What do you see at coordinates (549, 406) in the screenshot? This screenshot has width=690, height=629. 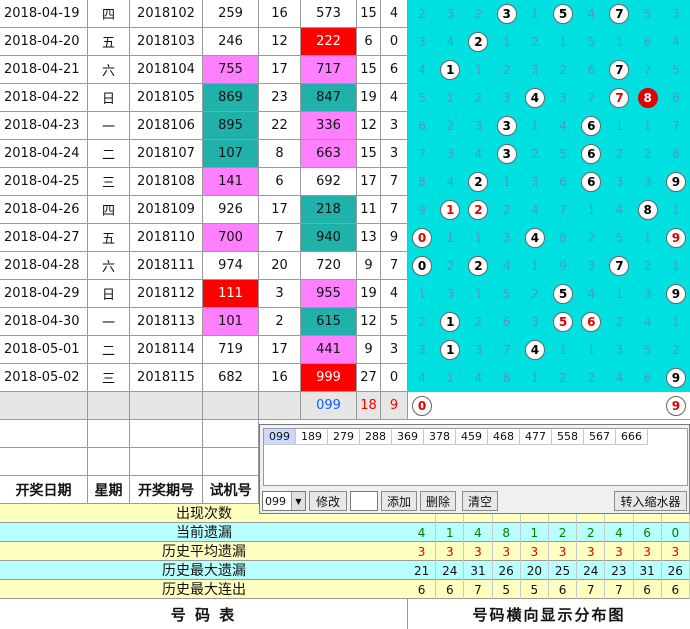 I see `pred-distribution: 0 9` at bounding box center [549, 406].